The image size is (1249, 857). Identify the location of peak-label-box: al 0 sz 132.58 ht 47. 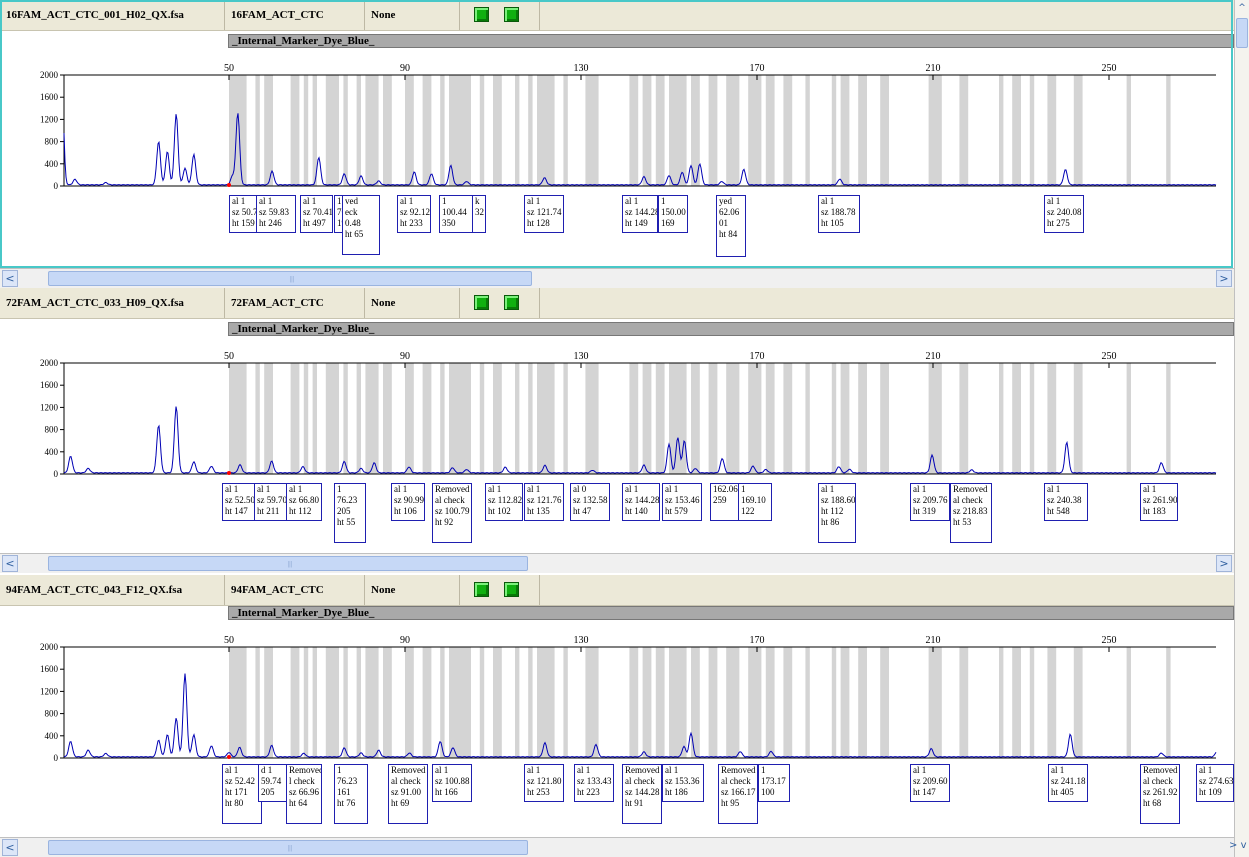
(590, 502).